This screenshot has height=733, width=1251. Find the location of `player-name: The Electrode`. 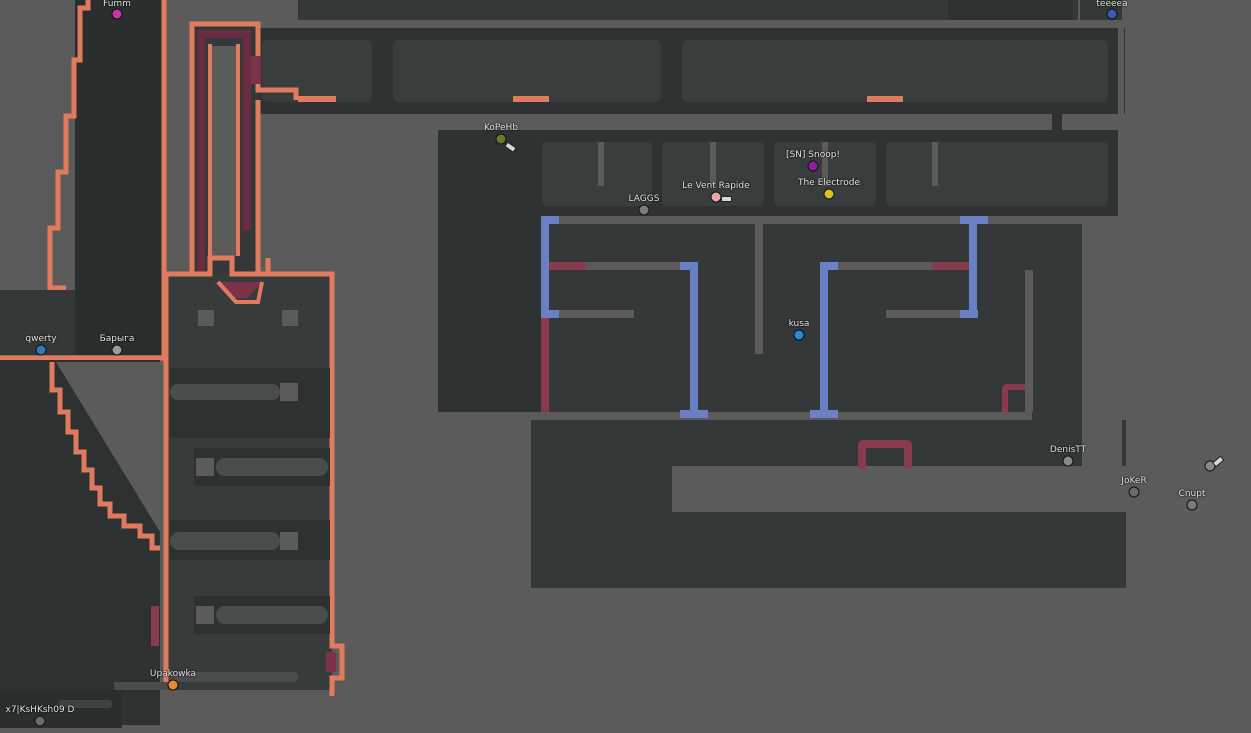

player-name: The Electrode is located at coordinates (829, 183).